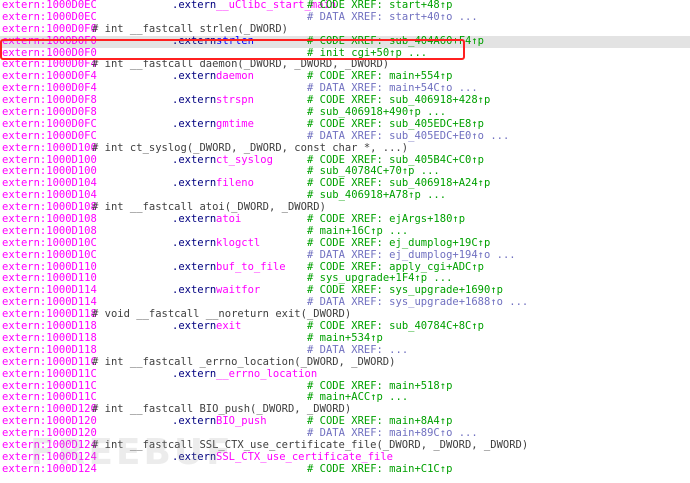 This screenshot has width=690, height=483. What do you see at coordinates (379, 469) in the screenshot?
I see `code-xref-comment: # CODE XREF: main+C1C↑p` at bounding box center [379, 469].